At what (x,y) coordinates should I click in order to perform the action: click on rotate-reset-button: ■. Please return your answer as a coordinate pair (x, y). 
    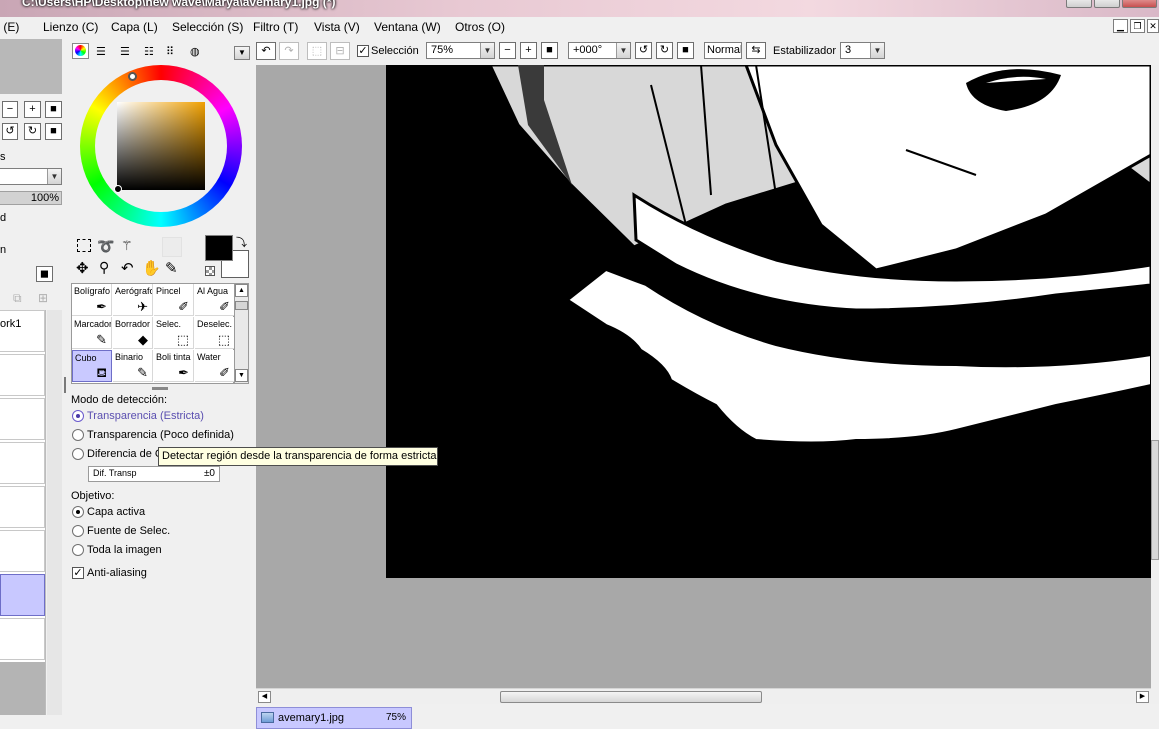
    Looking at the image, I should click on (53, 131).